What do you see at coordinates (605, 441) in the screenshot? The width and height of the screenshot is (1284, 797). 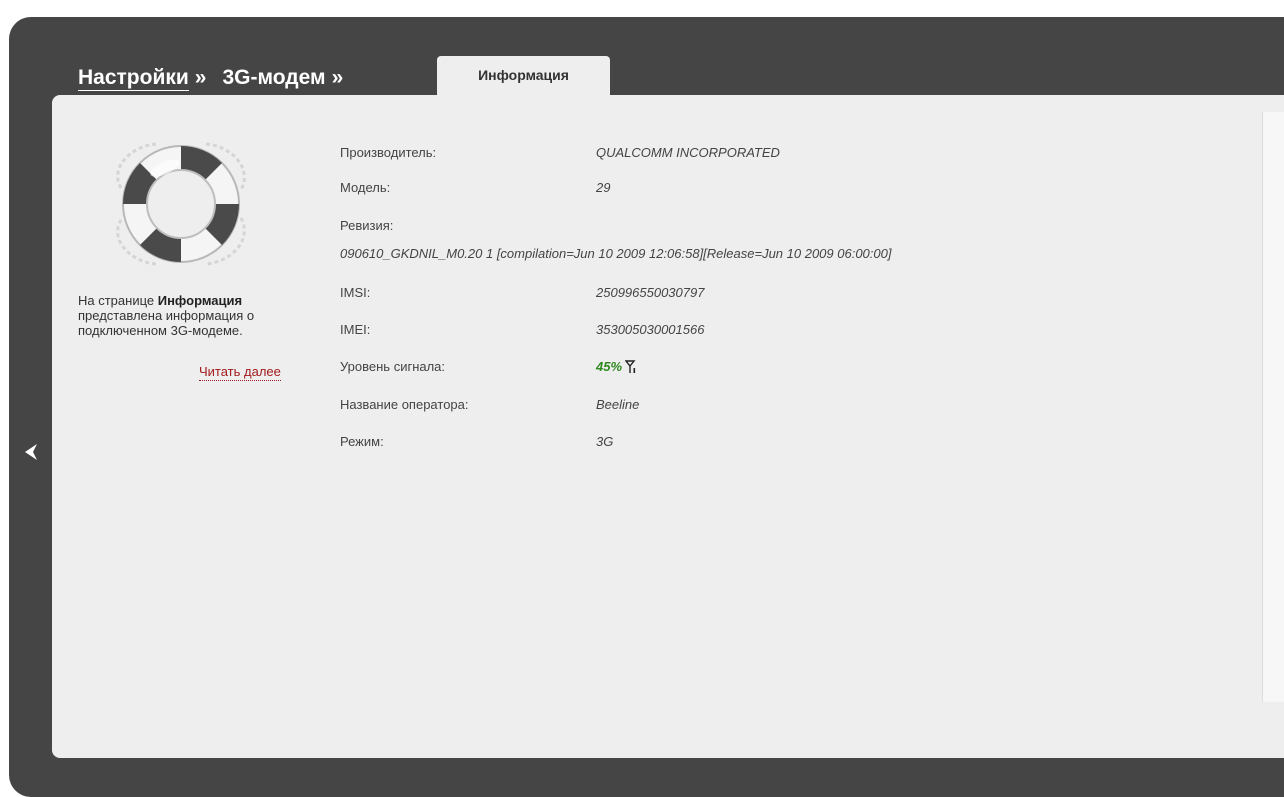 I see `mode-value: 3G` at bounding box center [605, 441].